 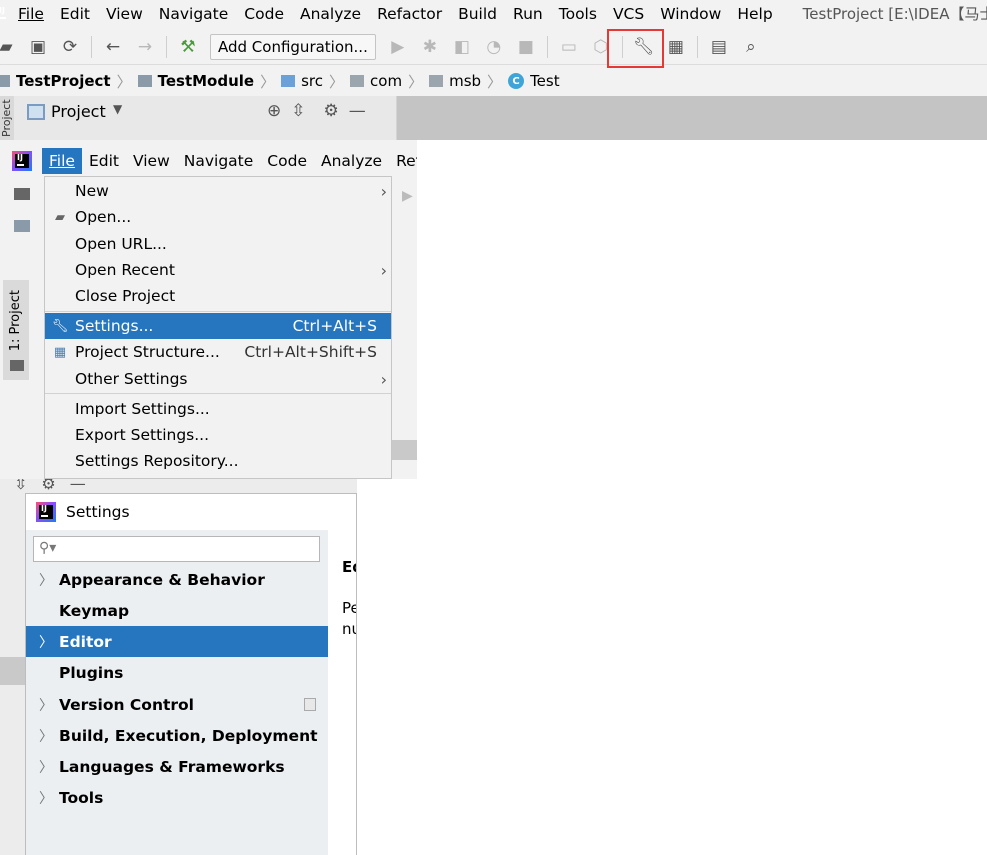 I want to click on menu-window: Window, so click(x=690, y=14).